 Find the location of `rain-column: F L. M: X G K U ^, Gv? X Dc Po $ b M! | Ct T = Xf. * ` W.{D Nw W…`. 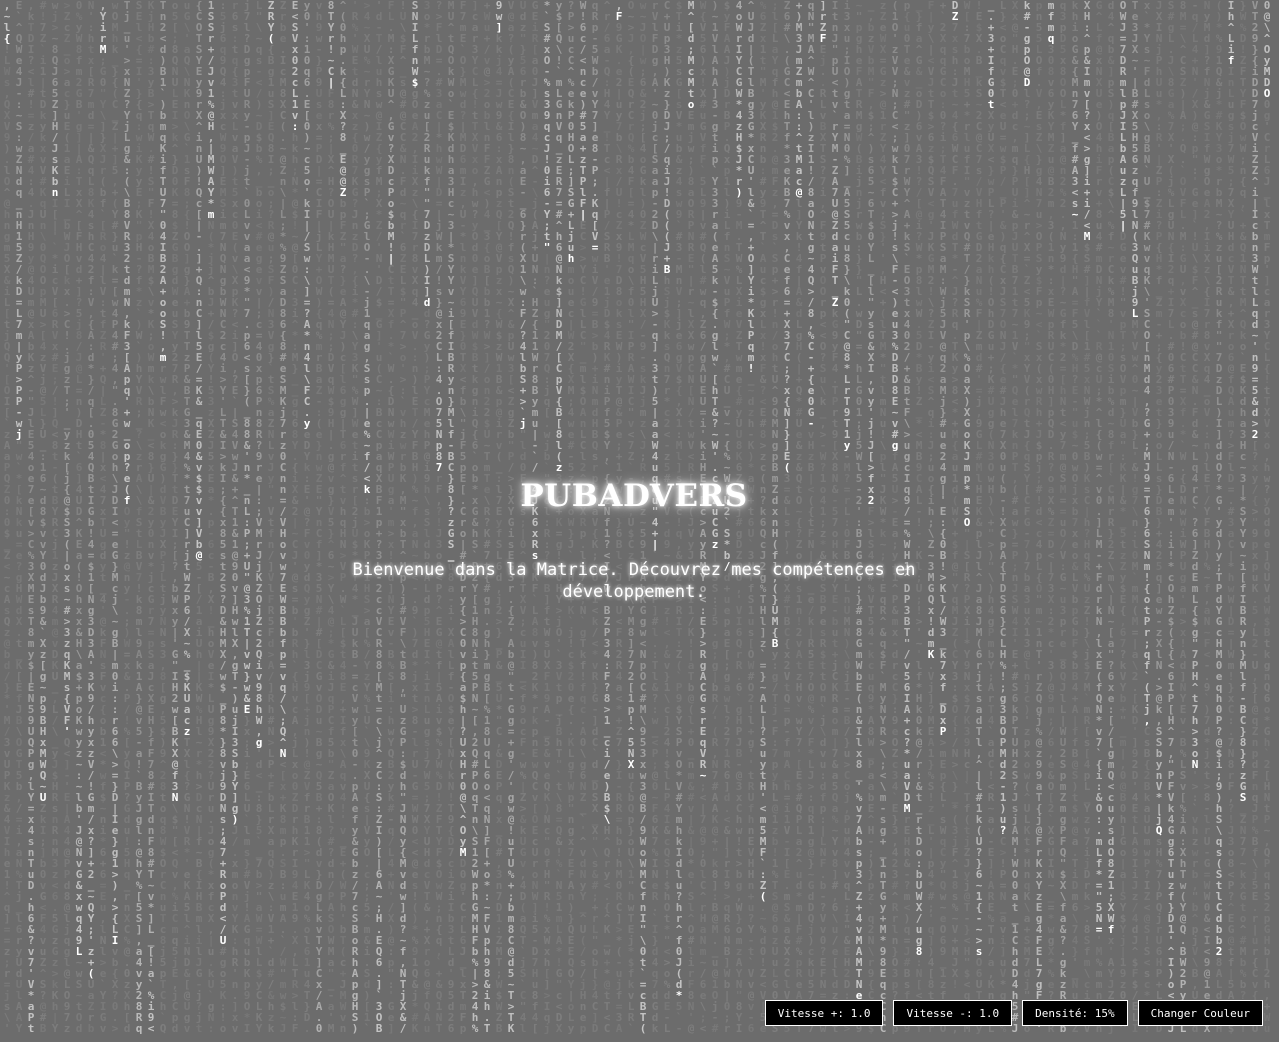

rain-column: F L. M: X G K U ^, Gv? X Dc Po $ b M! | Ct T = Xf. * ` W.{D Nw W… is located at coordinates (391, 517).